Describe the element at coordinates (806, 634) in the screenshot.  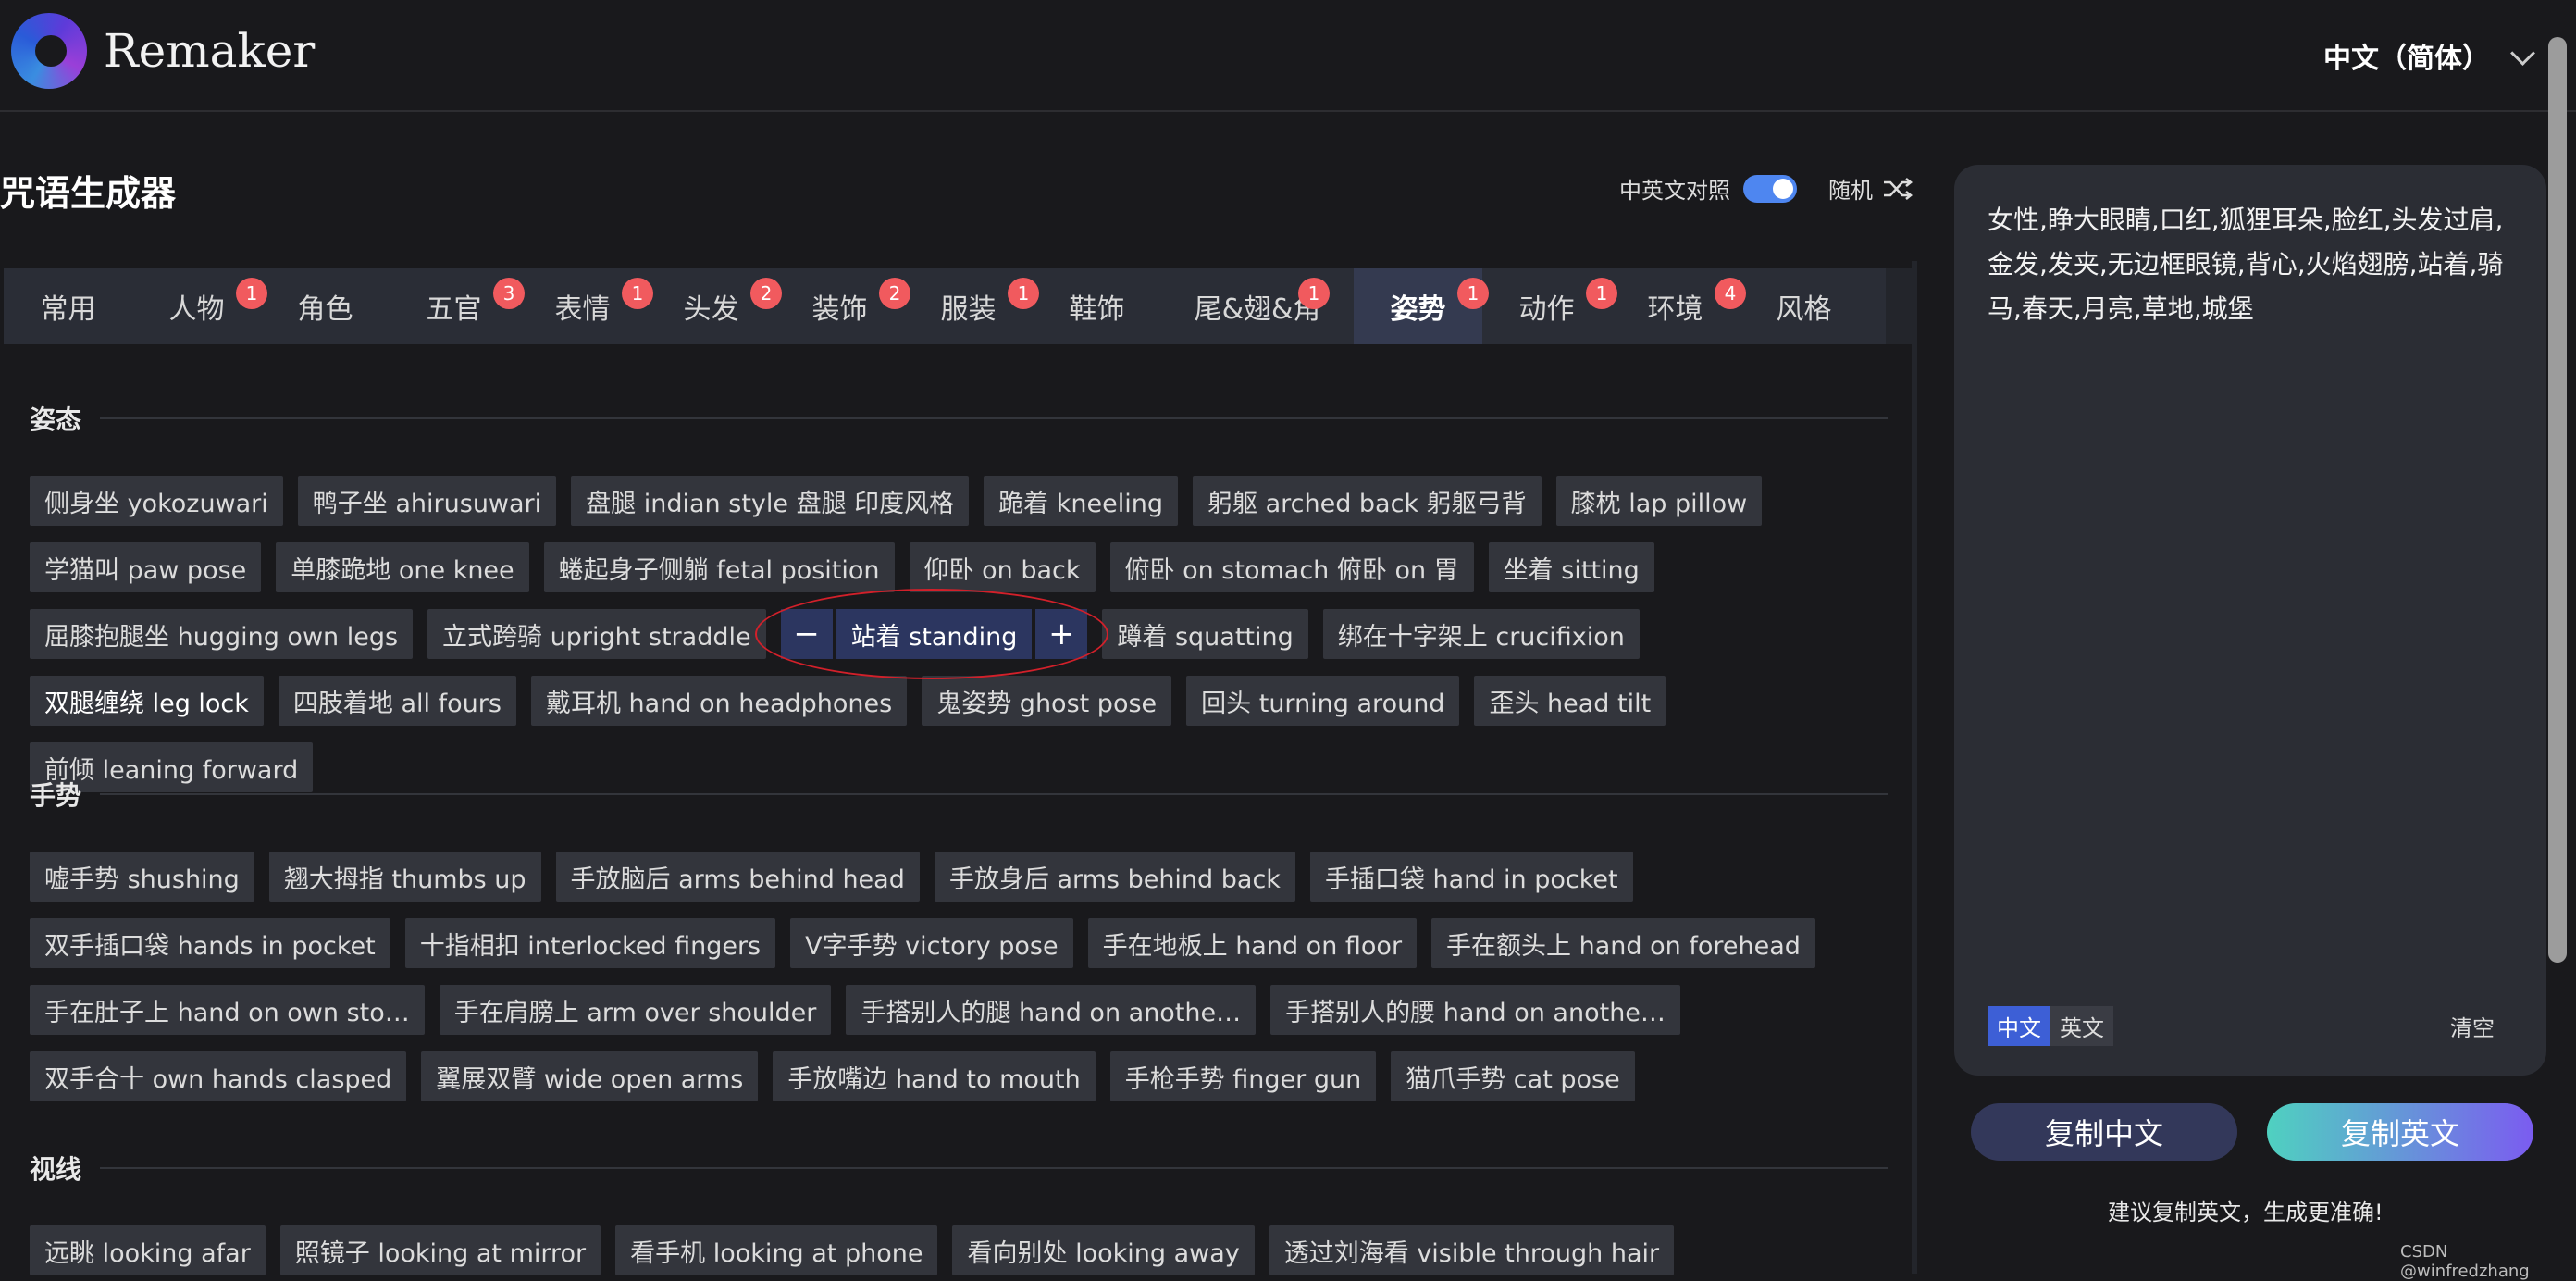
I see `decrease-weight-button: −` at that location.